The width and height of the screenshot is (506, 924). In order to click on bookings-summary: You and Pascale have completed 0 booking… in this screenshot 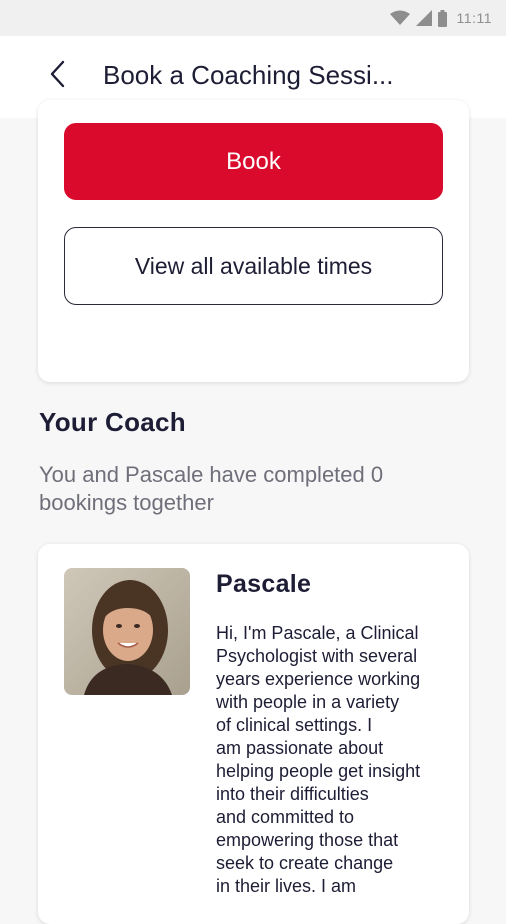, I will do `click(211, 488)`.